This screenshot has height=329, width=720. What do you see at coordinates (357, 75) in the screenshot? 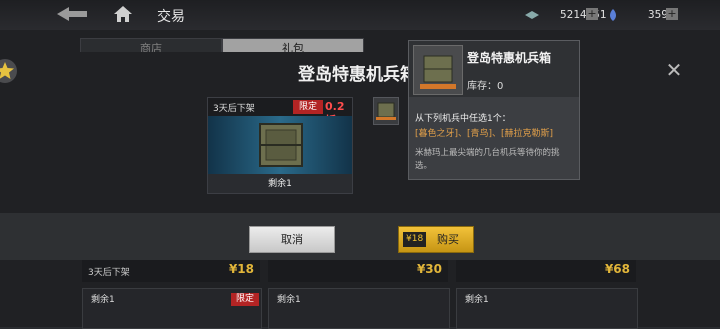
I see `dialog-title: 登岛特惠机兵箱` at bounding box center [357, 75].